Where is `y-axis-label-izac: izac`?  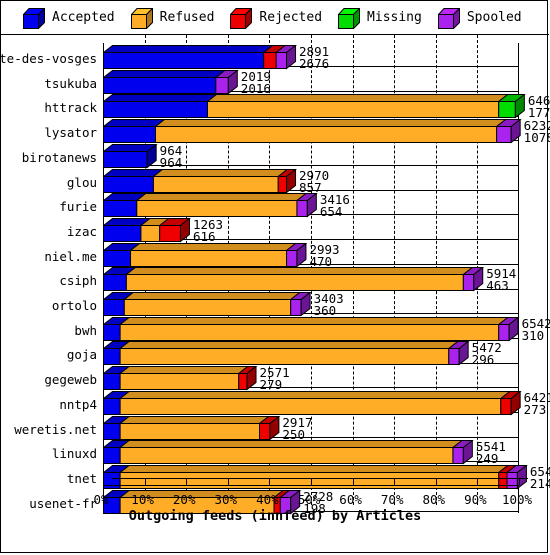
y-axis-label-izac: izac is located at coordinates (81, 231).